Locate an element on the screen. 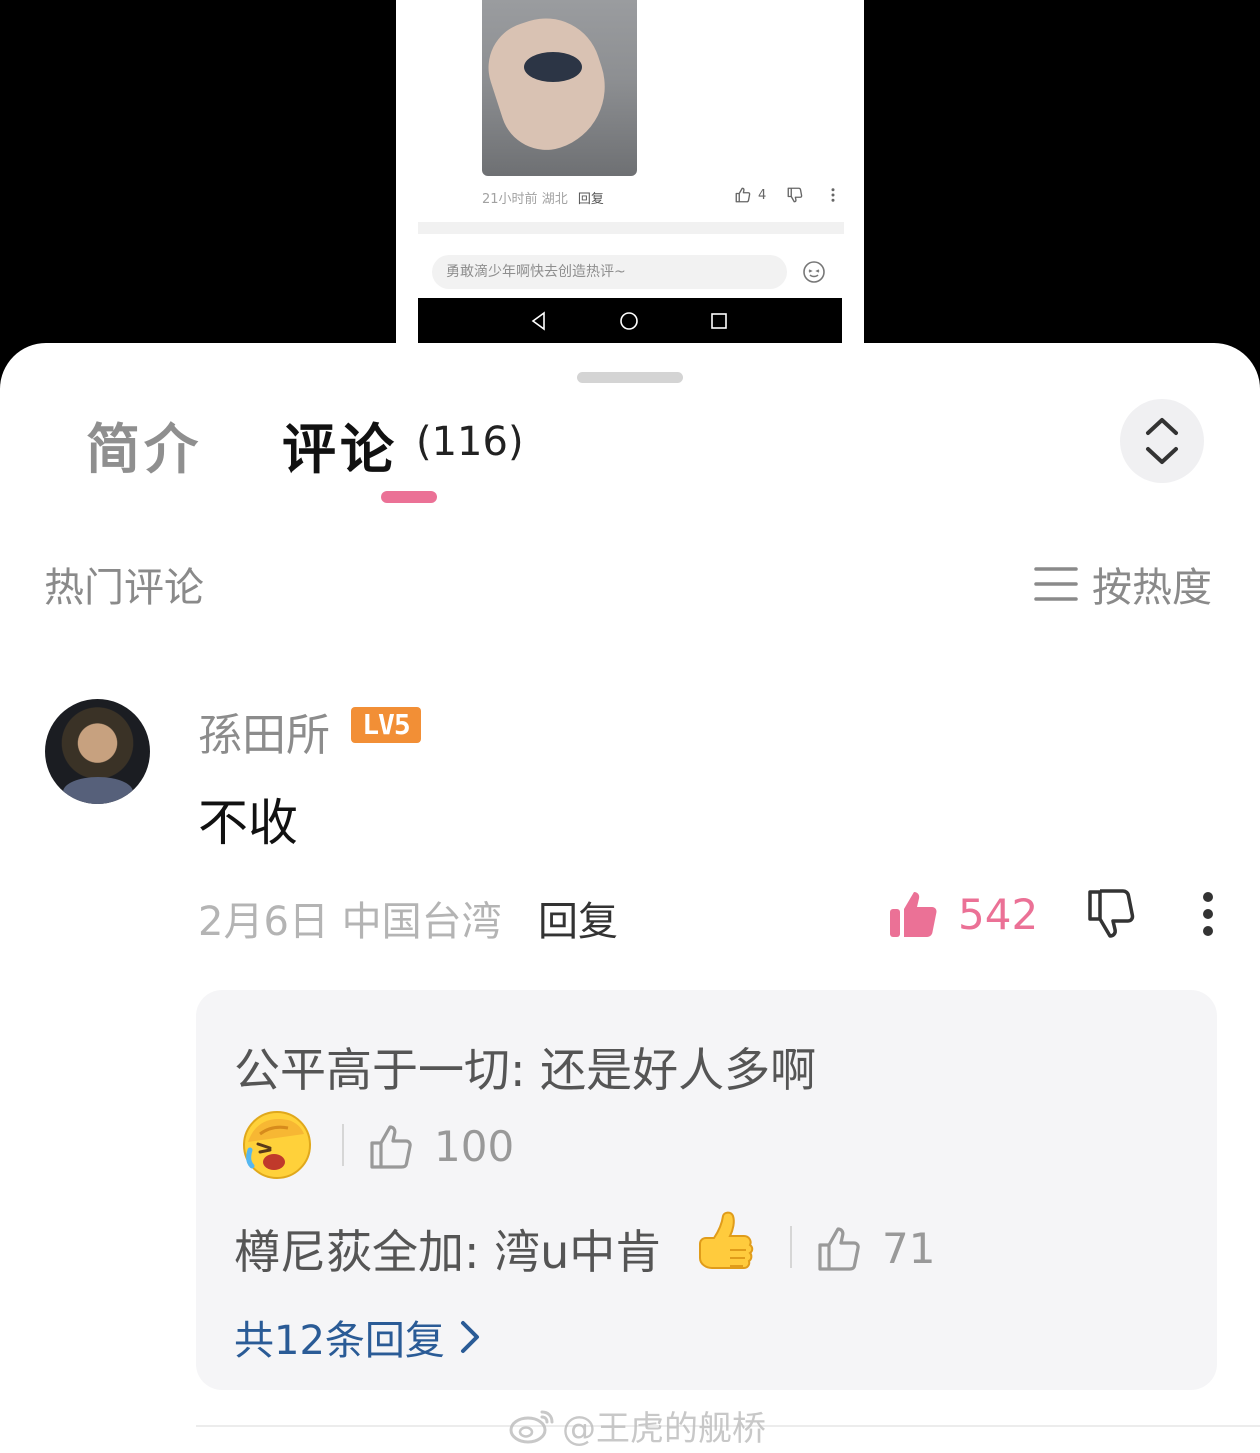  phone-like-count: 4 is located at coordinates (762, 195).